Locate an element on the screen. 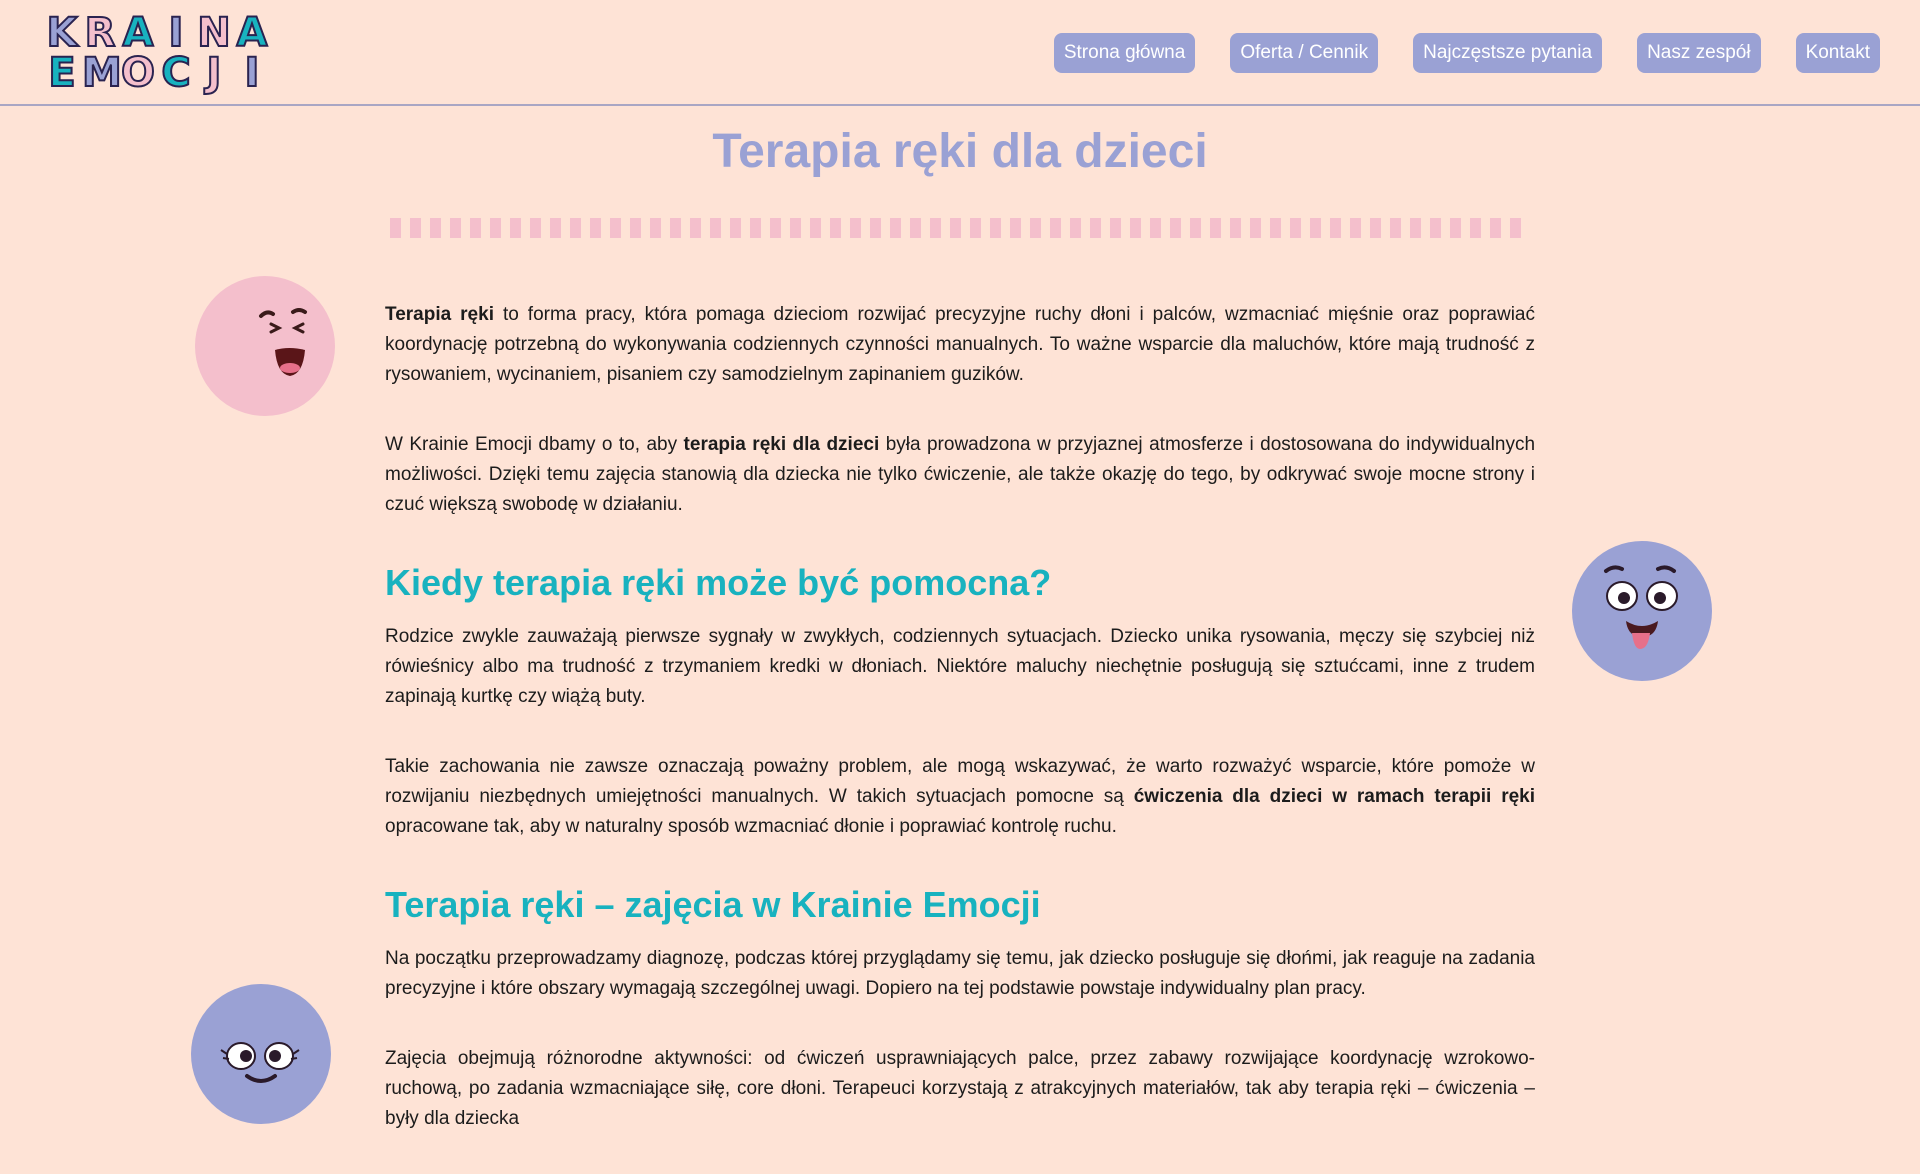 This screenshot has height=1174, width=1920. logo-row-top: K R A I N A is located at coordinates (157, 33).